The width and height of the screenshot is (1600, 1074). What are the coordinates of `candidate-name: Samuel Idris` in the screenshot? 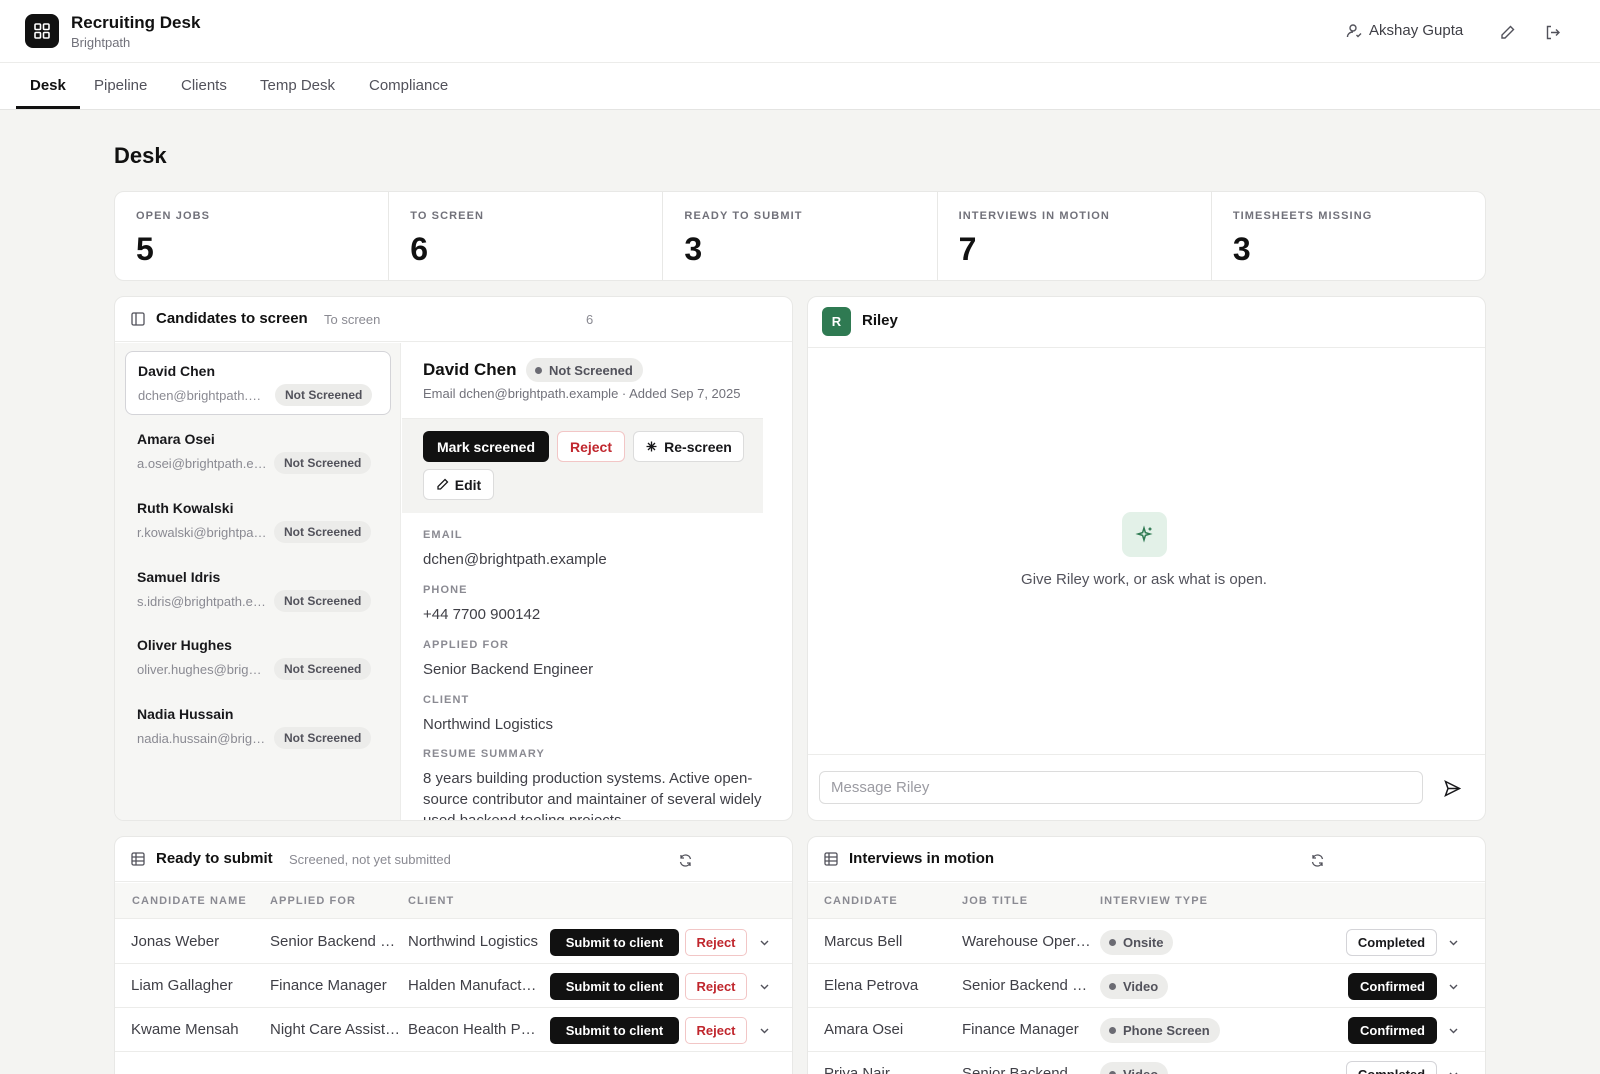 It's located at (179, 577).